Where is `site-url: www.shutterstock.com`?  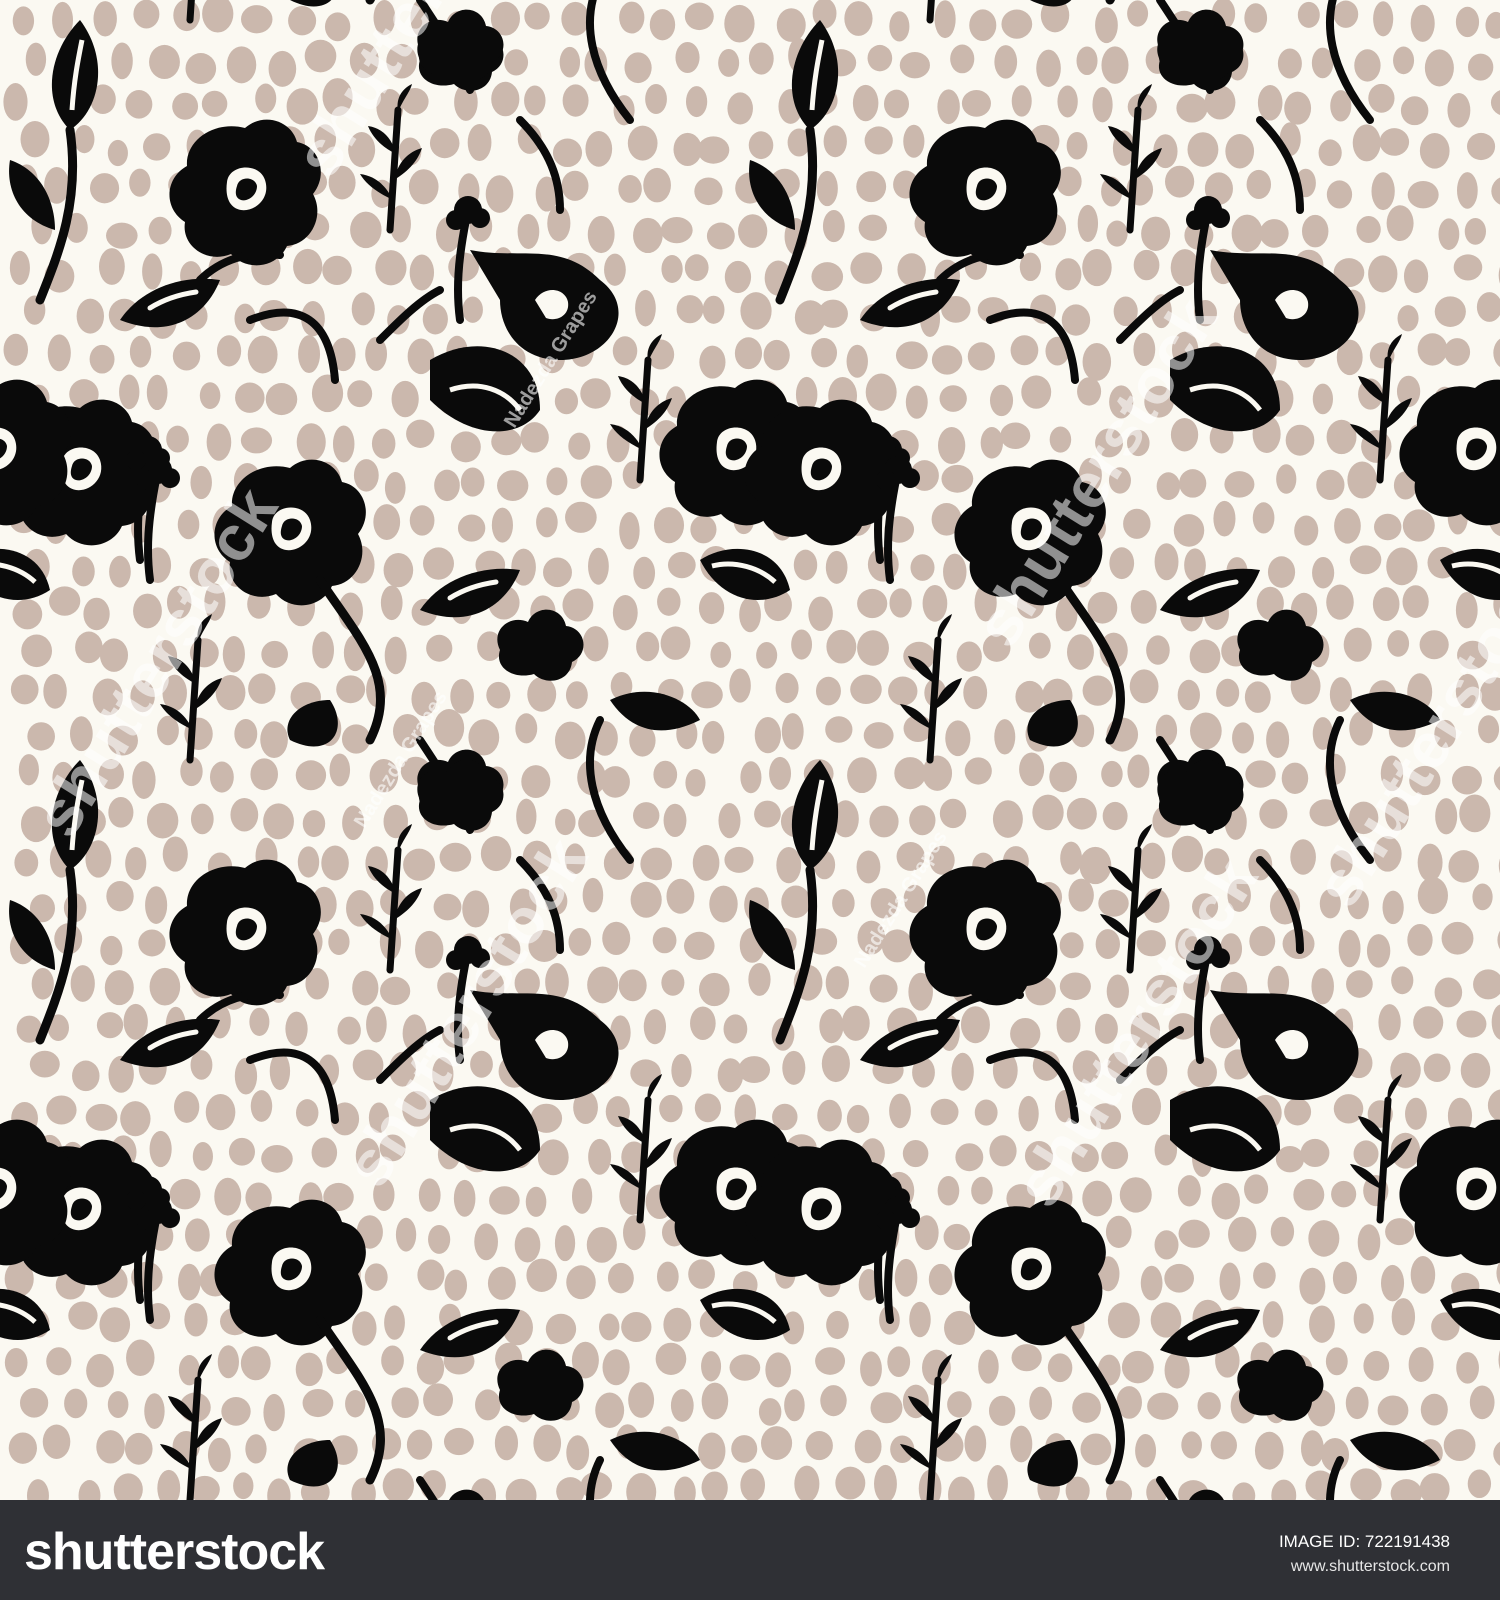 site-url: www.shutterstock.com is located at coordinates (1370, 1567).